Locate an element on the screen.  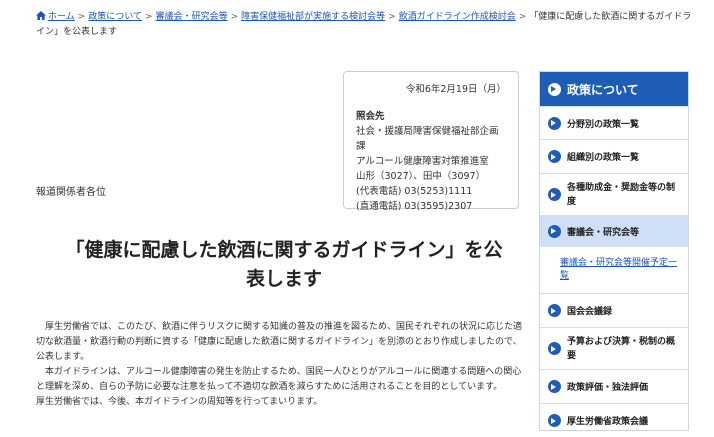
sidebar-item-evaluation: 政策評価・独法評価 is located at coordinates (614, 386).